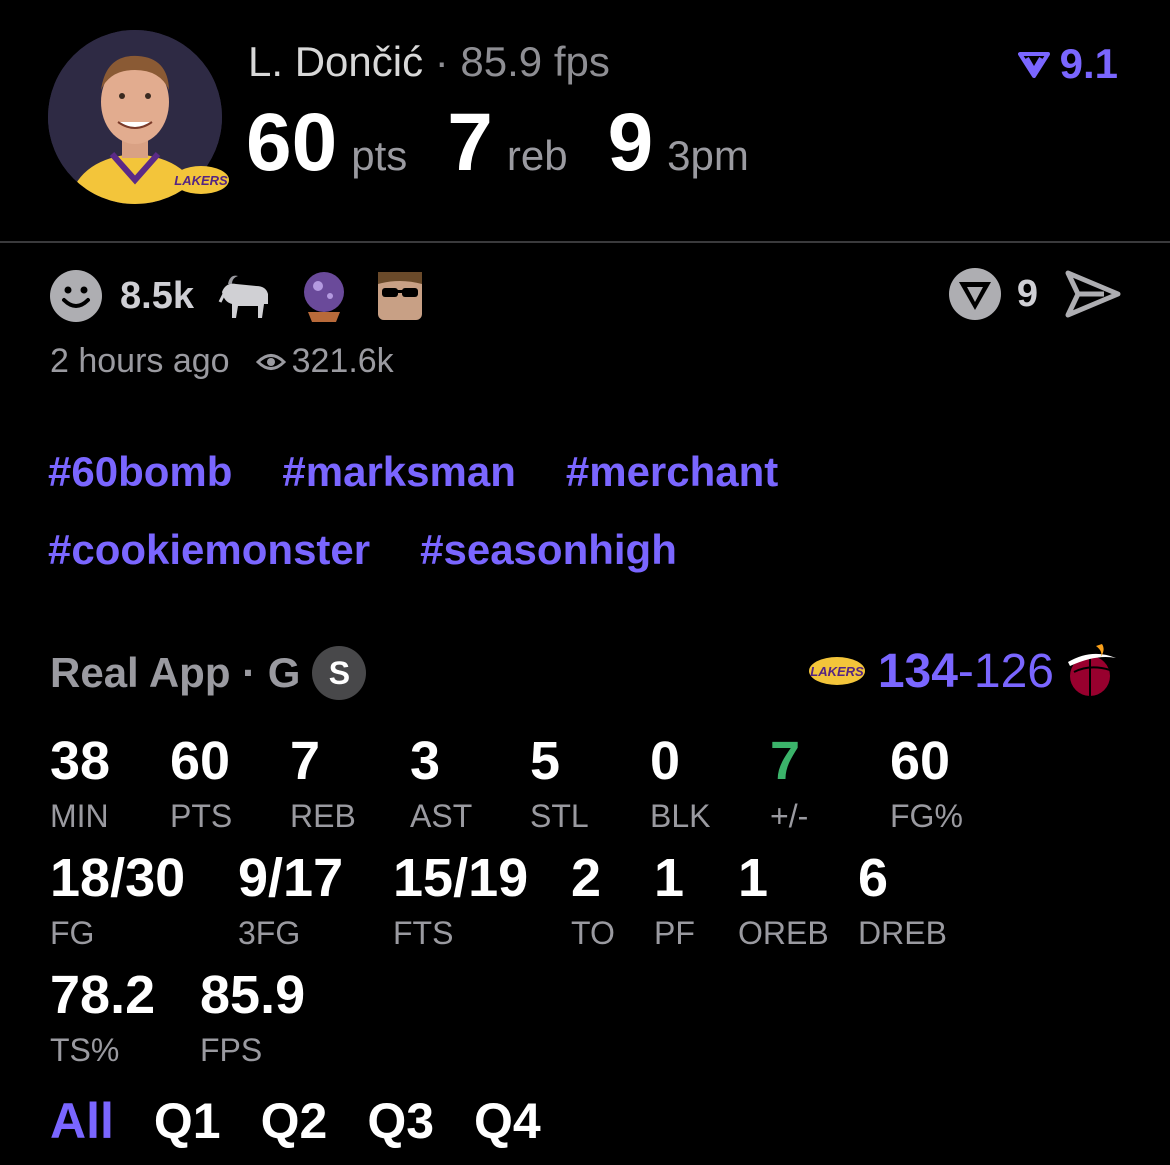 The image size is (1170, 1165). I want to click on stat-to: 2 TO, so click(593, 901).